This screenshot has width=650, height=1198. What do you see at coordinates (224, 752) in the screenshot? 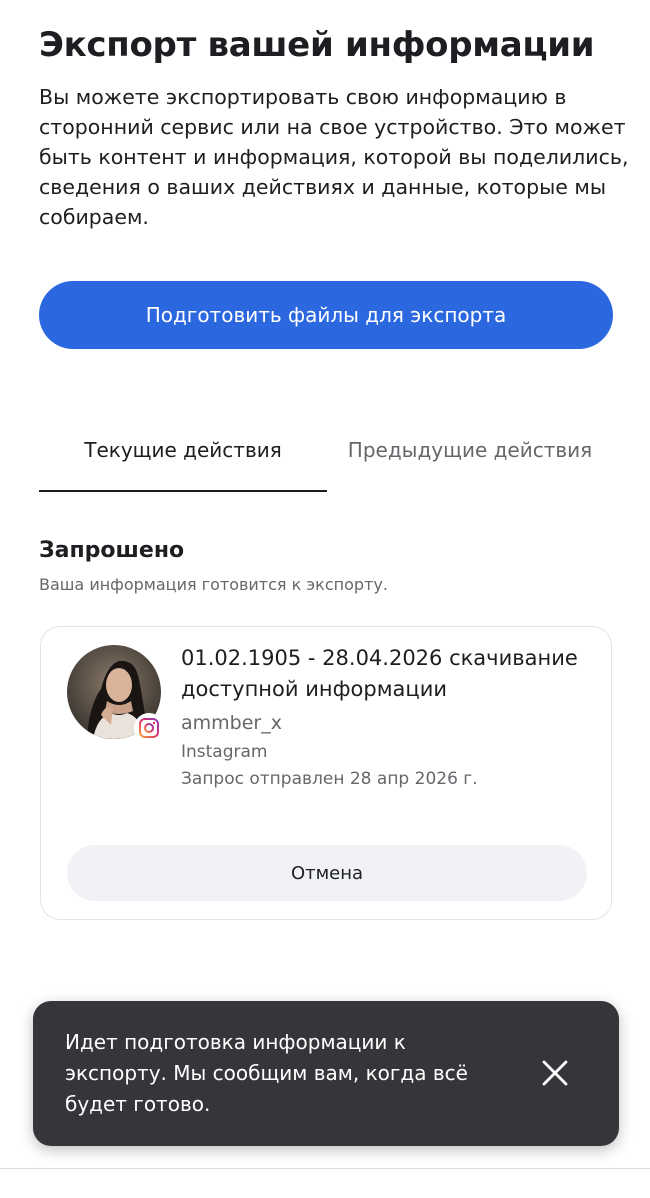
I see `request-platform: Instagram` at bounding box center [224, 752].